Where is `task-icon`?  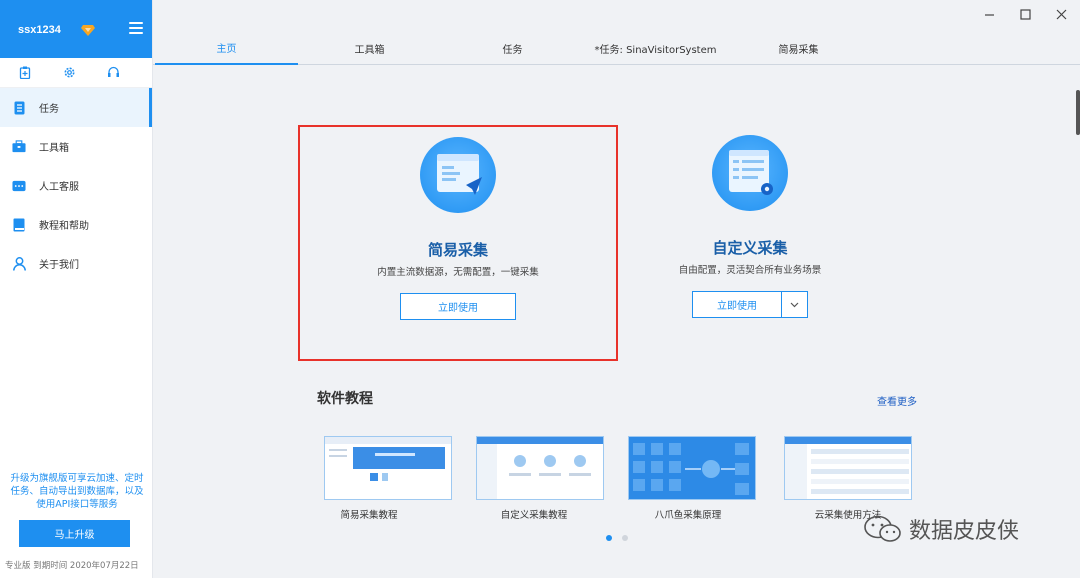
task-icon is located at coordinates (19, 108).